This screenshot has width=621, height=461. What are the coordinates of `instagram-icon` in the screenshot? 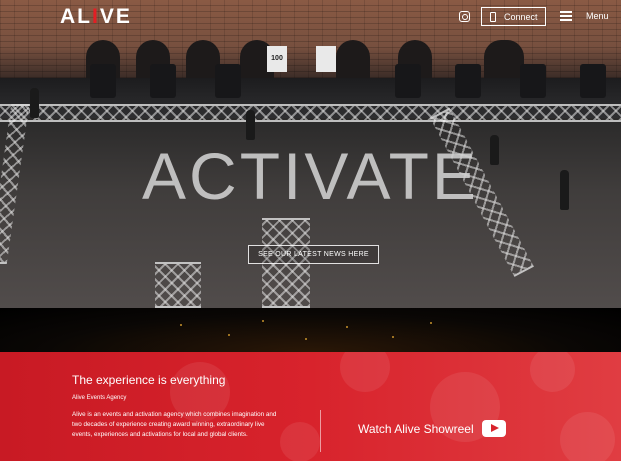 It's located at (464, 16).